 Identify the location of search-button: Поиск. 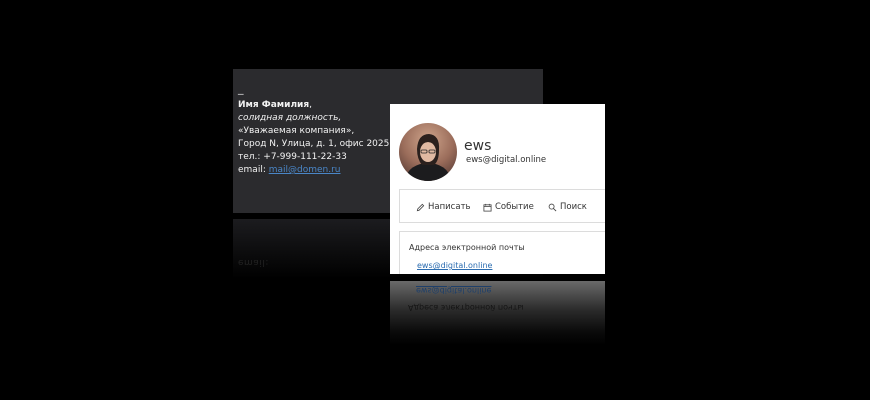
(567, 207).